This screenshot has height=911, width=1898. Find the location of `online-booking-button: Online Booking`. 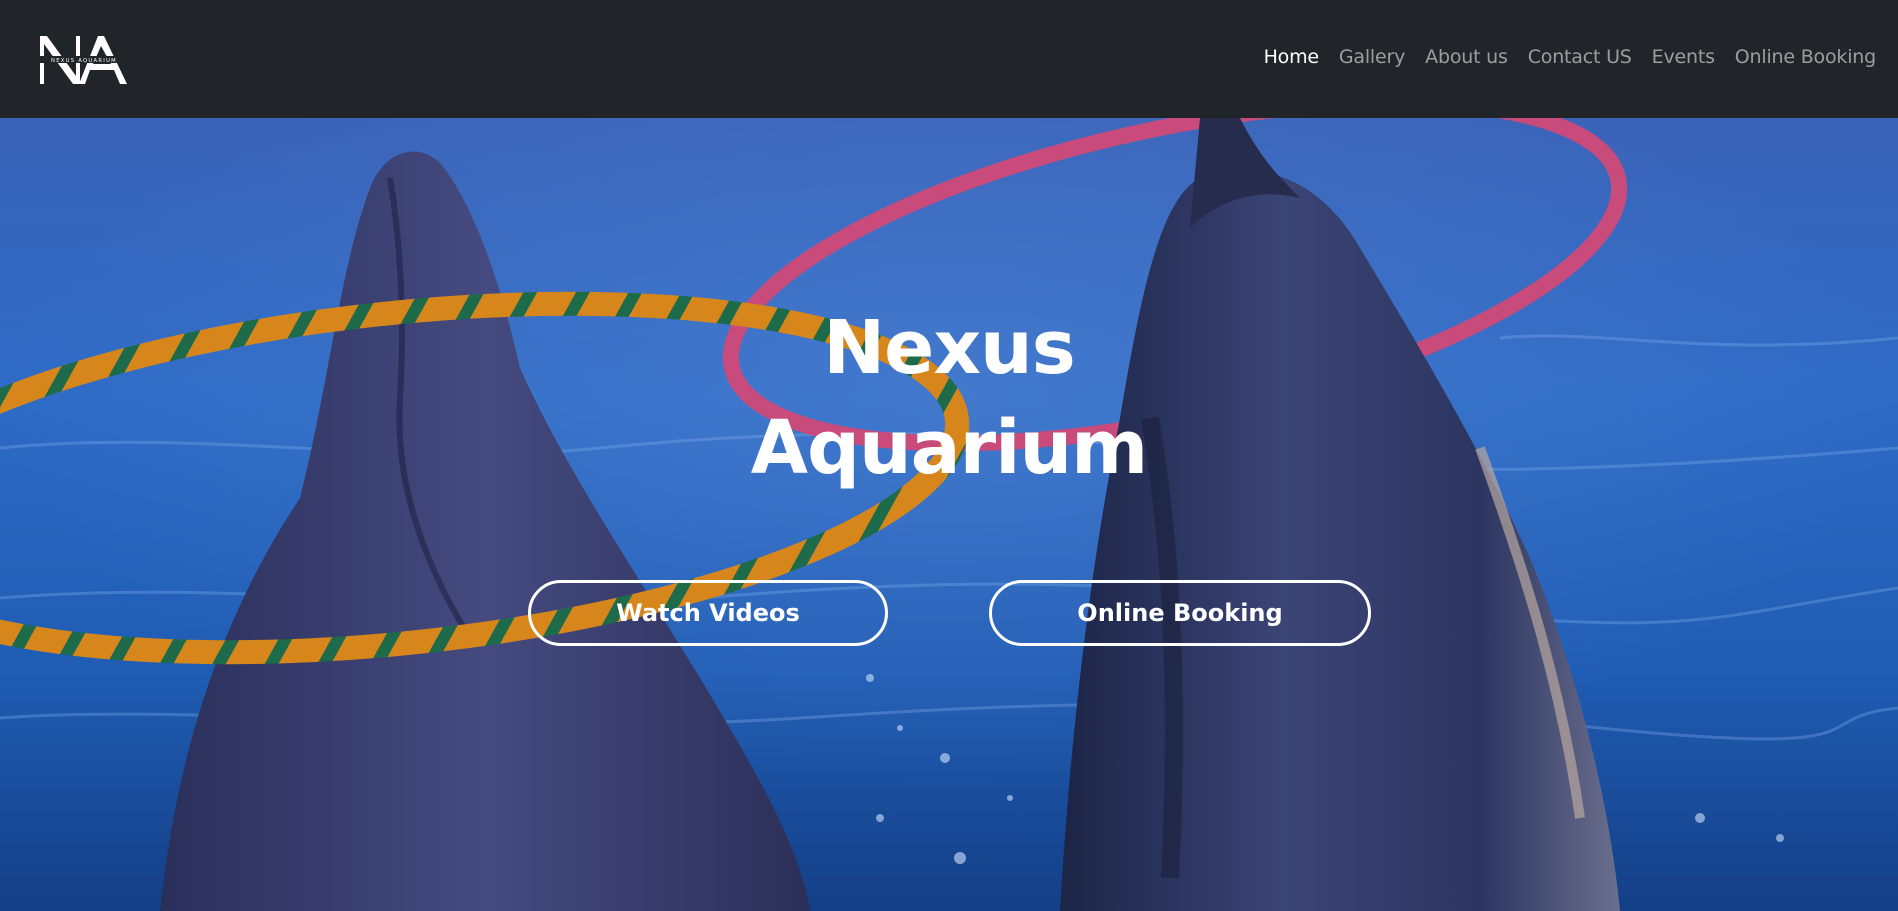

online-booking-button: Online Booking is located at coordinates (1180, 613).